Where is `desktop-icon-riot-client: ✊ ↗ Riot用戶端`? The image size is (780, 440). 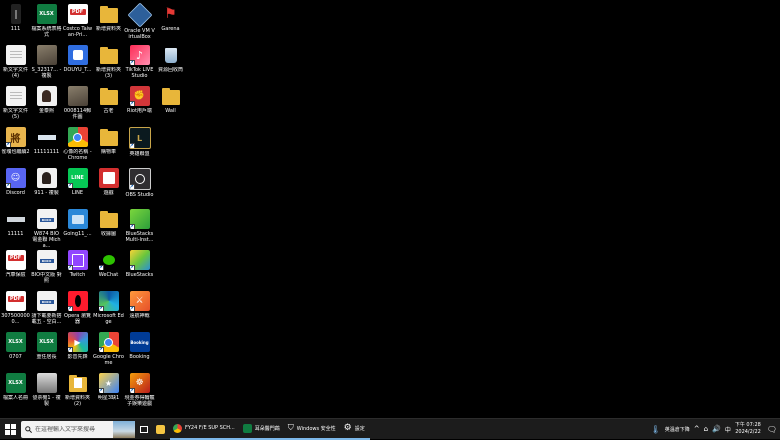 desktop-icon-riot-client: ✊ ↗ Riot用戶端 is located at coordinates (139, 100).